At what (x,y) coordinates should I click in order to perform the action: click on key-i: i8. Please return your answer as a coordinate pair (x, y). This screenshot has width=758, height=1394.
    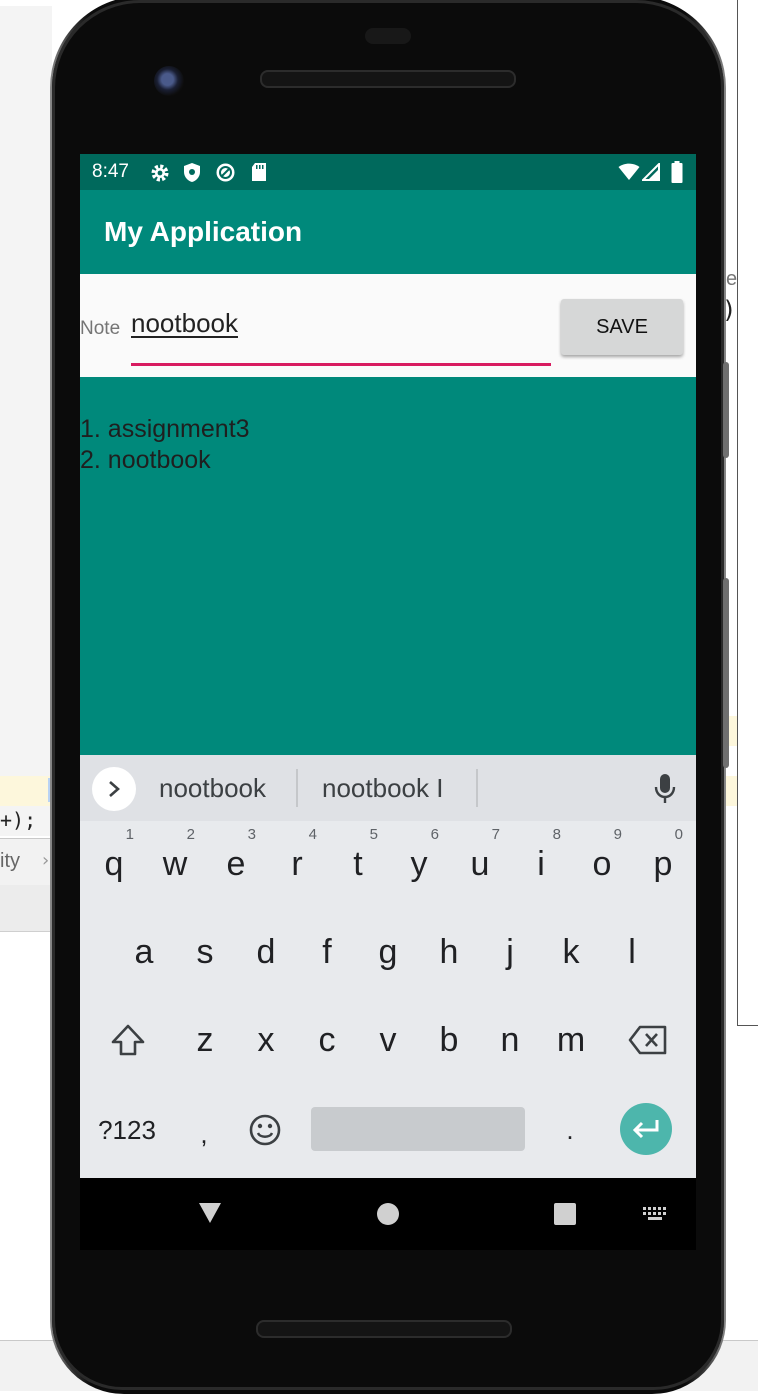
    Looking at the image, I should click on (541, 862).